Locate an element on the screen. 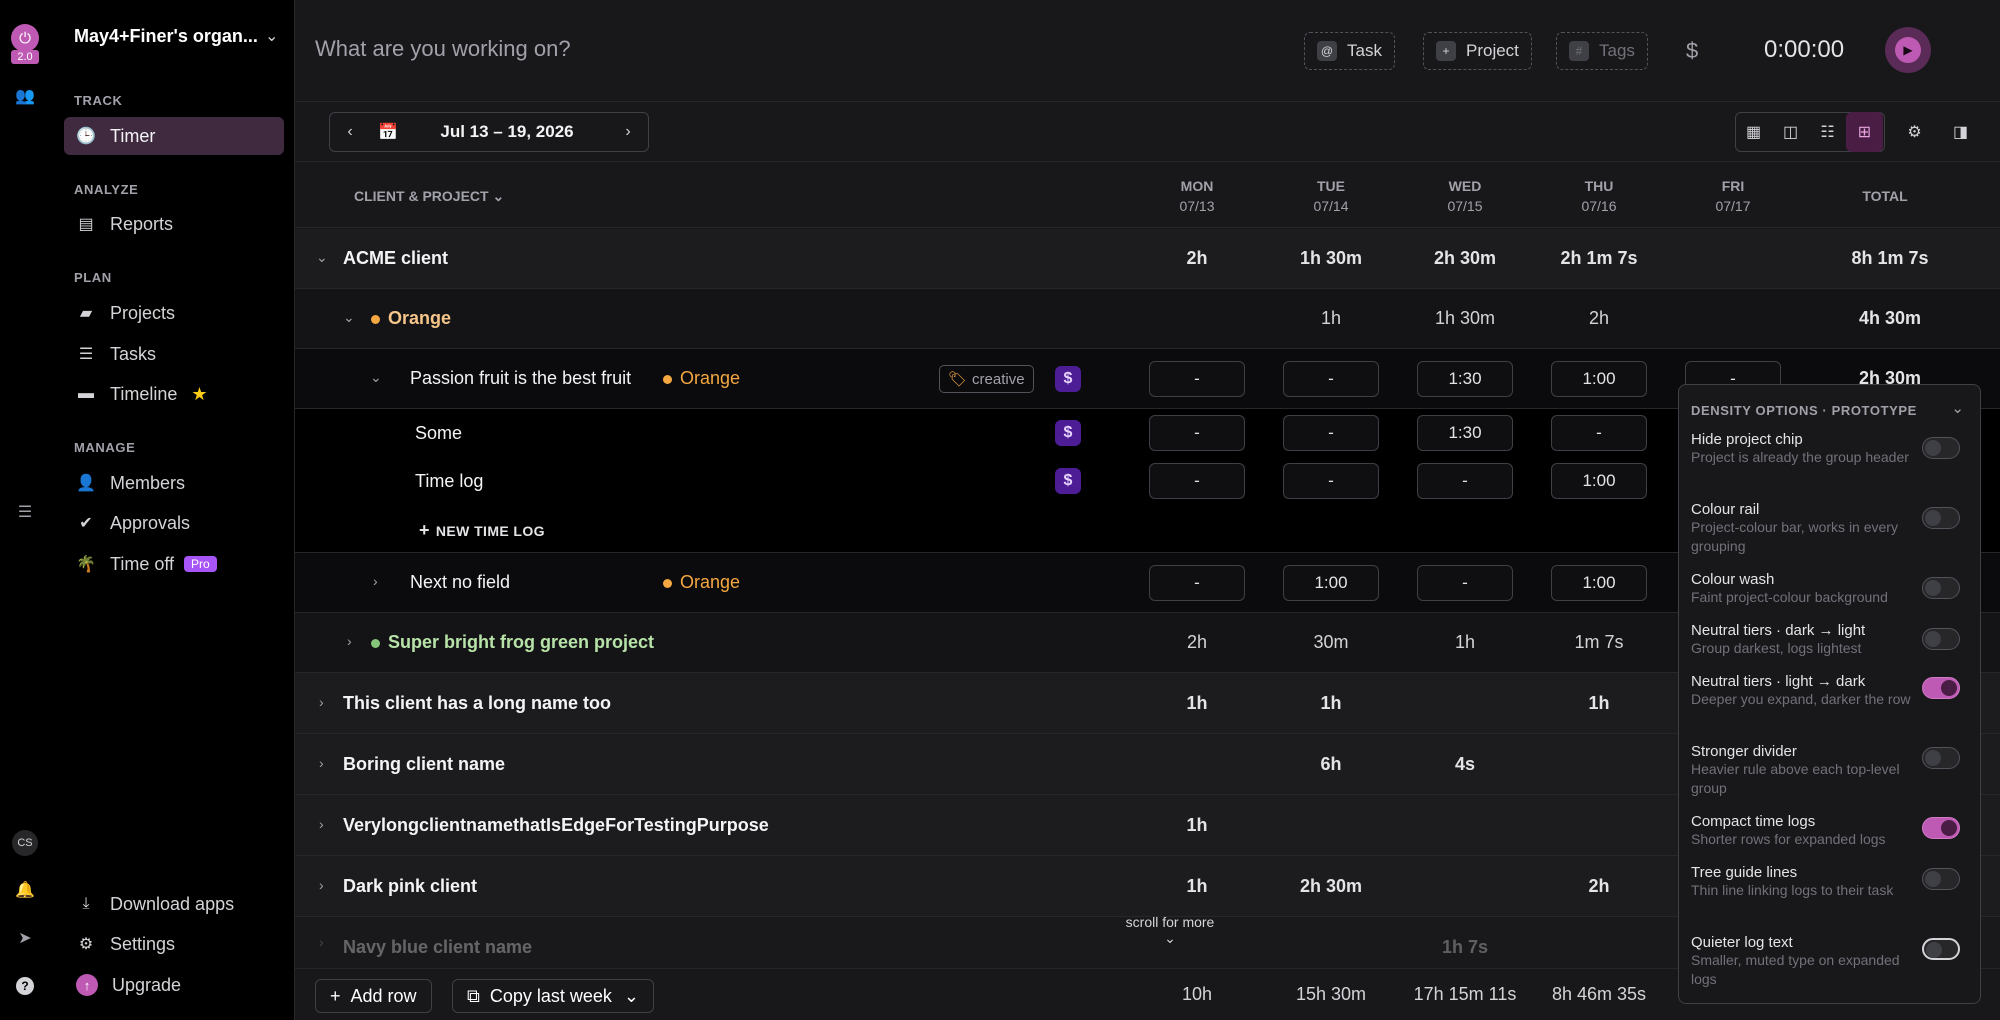  collapse-panel-icon: ⌄ is located at coordinates (1957, 408).